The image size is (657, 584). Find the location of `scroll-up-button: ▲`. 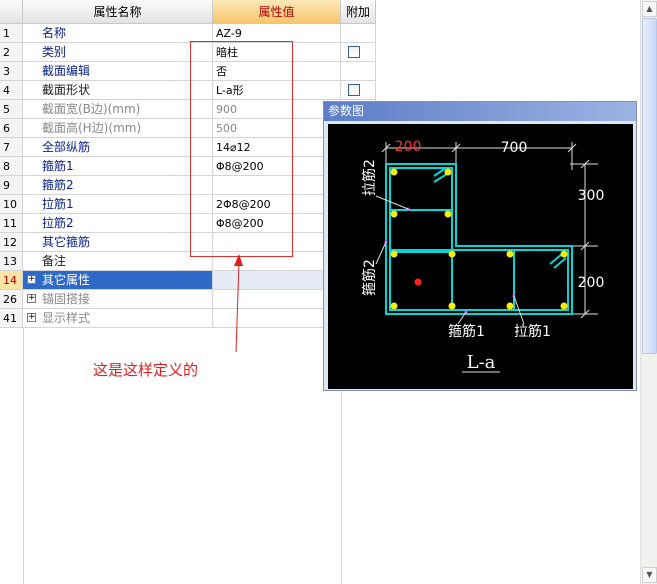

scroll-up-button: ▲ is located at coordinates (649, 9).